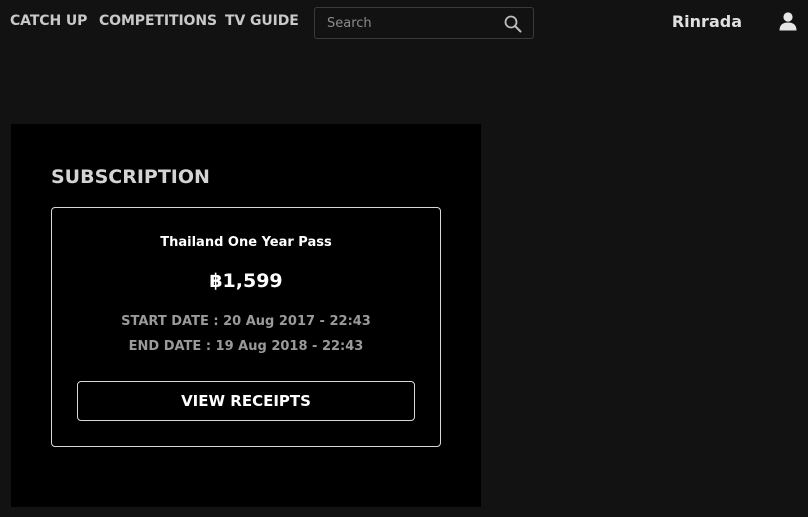 This screenshot has width=808, height=517. I want to click on search-icon, so click(513, 24).